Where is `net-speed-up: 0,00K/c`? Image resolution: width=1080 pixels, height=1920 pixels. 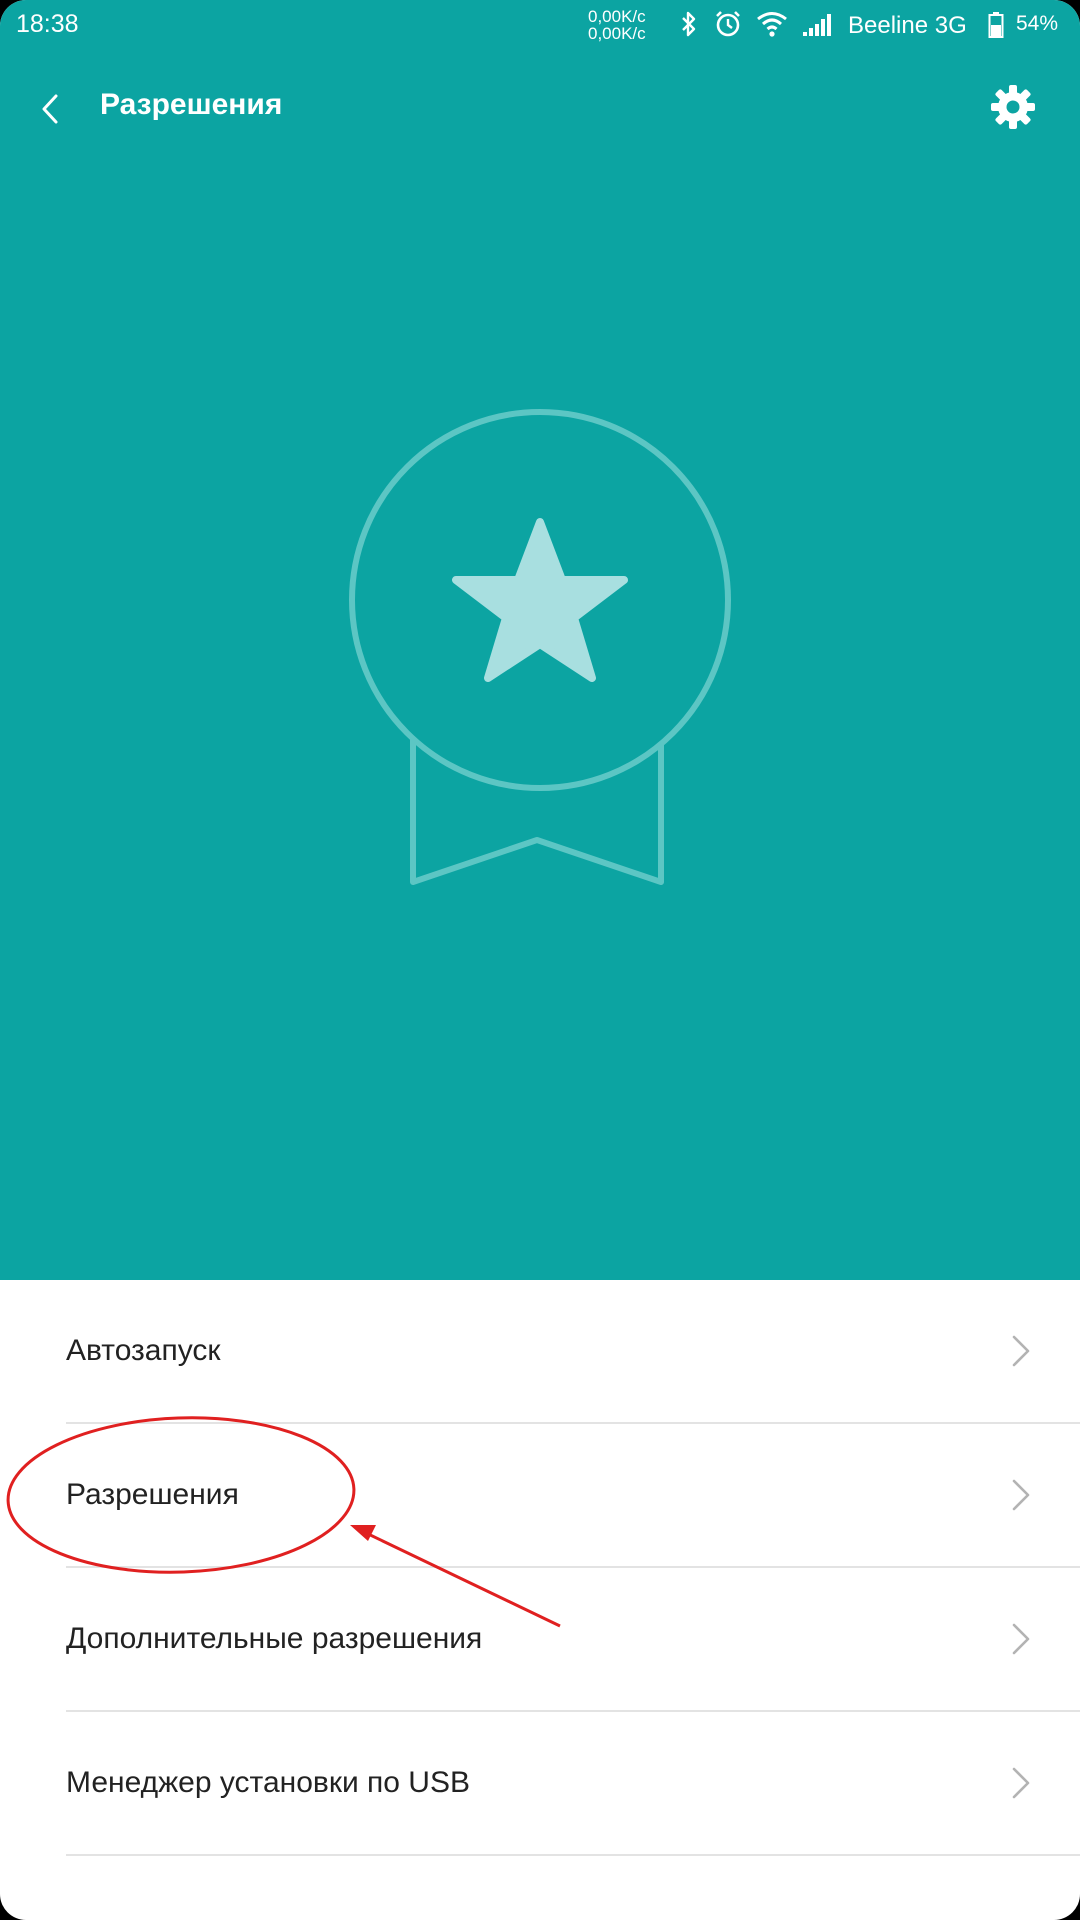 net-speed-up: 0,00K/c is located at coordinates (617, 16).